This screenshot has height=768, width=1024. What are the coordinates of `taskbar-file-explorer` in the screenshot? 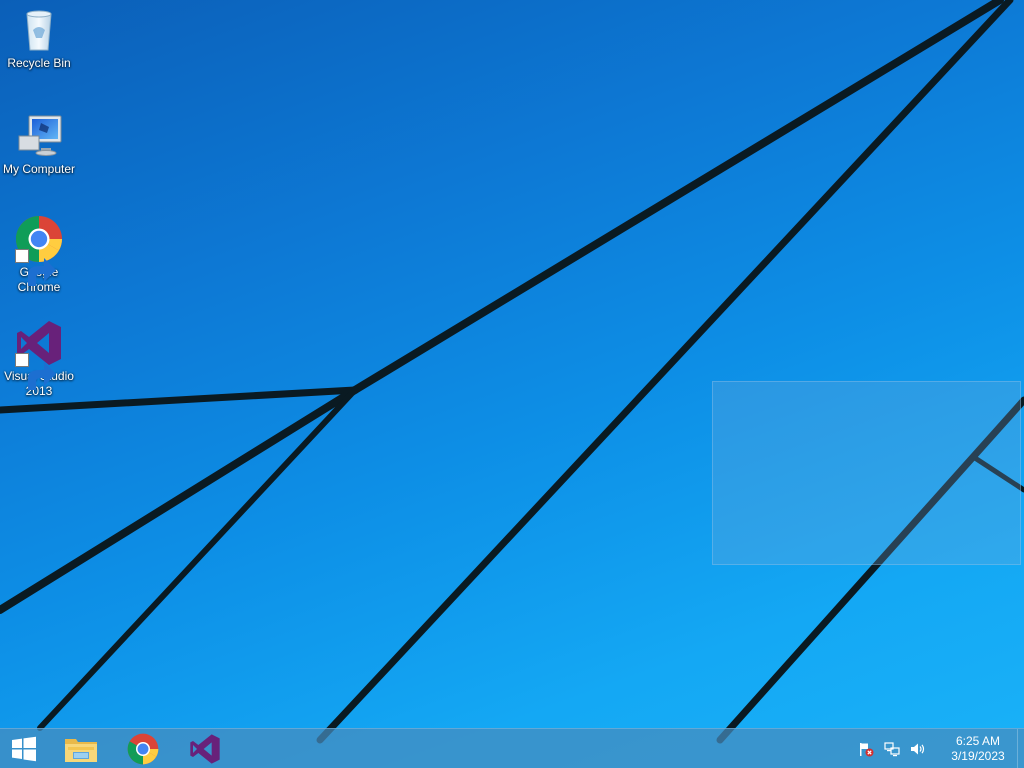 It's located at (81, 748).